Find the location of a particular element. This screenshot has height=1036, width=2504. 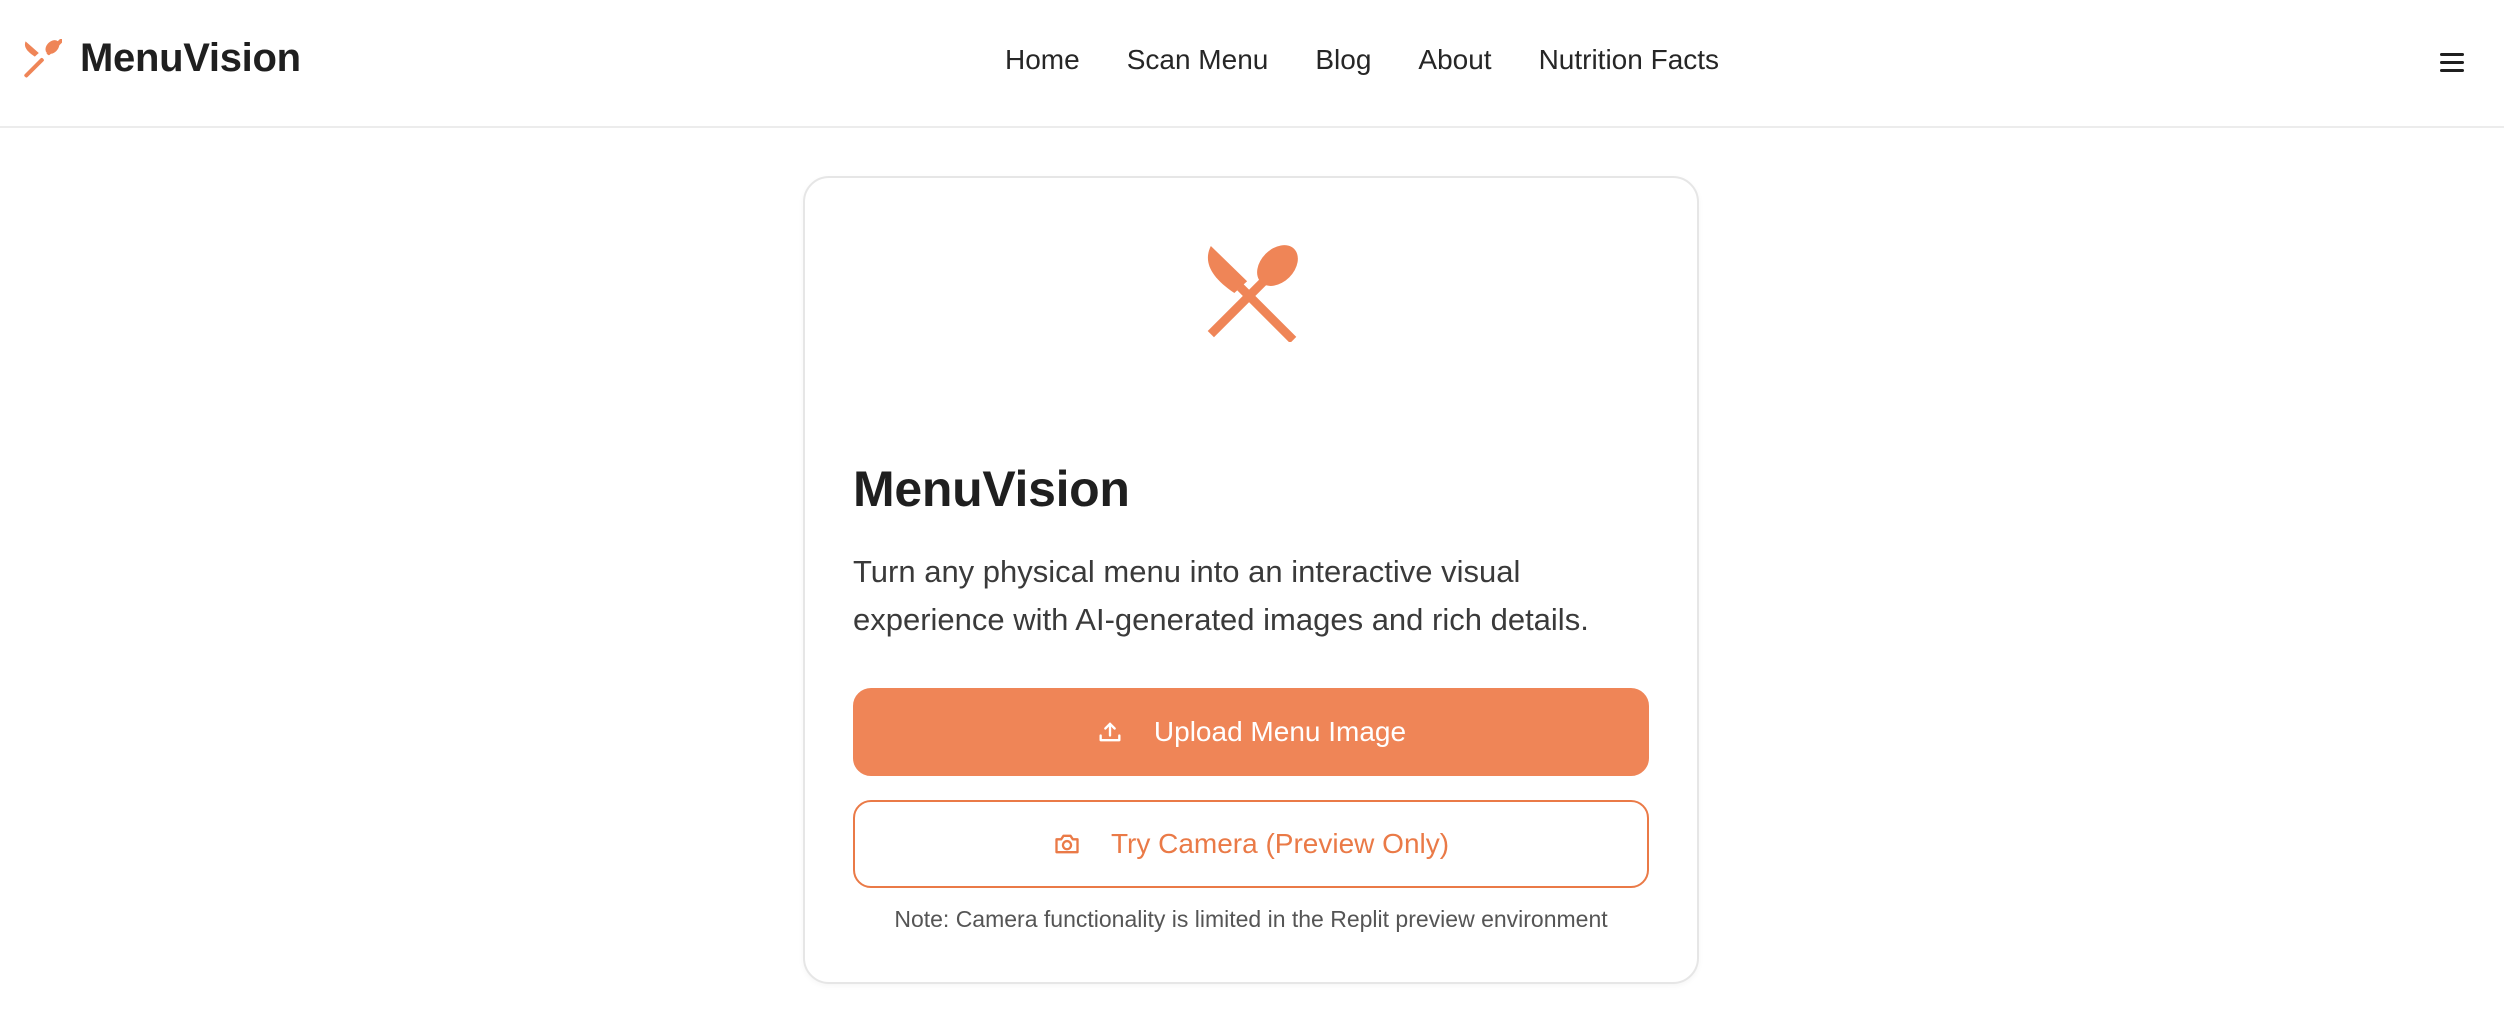

knife-spoon-icon is located at coordinates (1252, 293).